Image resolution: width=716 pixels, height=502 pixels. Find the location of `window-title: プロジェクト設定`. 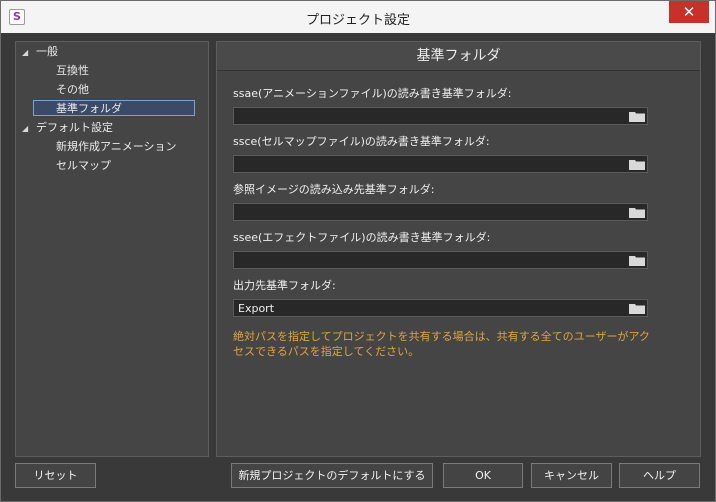

window-title: プロジェクト設定 is located at coordinates (357, 20).